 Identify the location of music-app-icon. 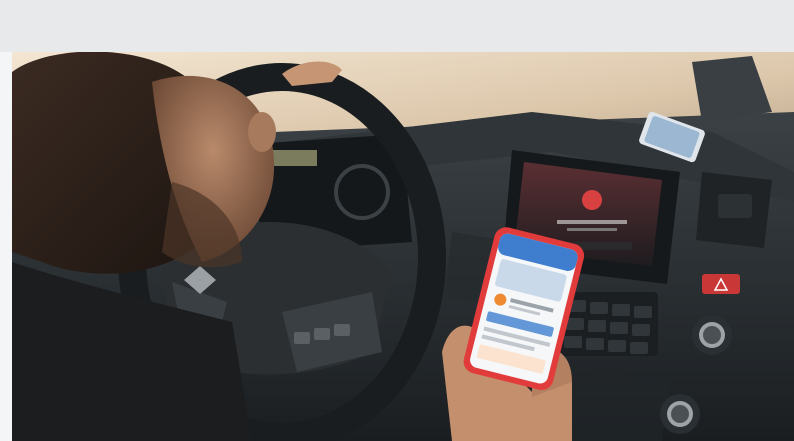
(592, 200).